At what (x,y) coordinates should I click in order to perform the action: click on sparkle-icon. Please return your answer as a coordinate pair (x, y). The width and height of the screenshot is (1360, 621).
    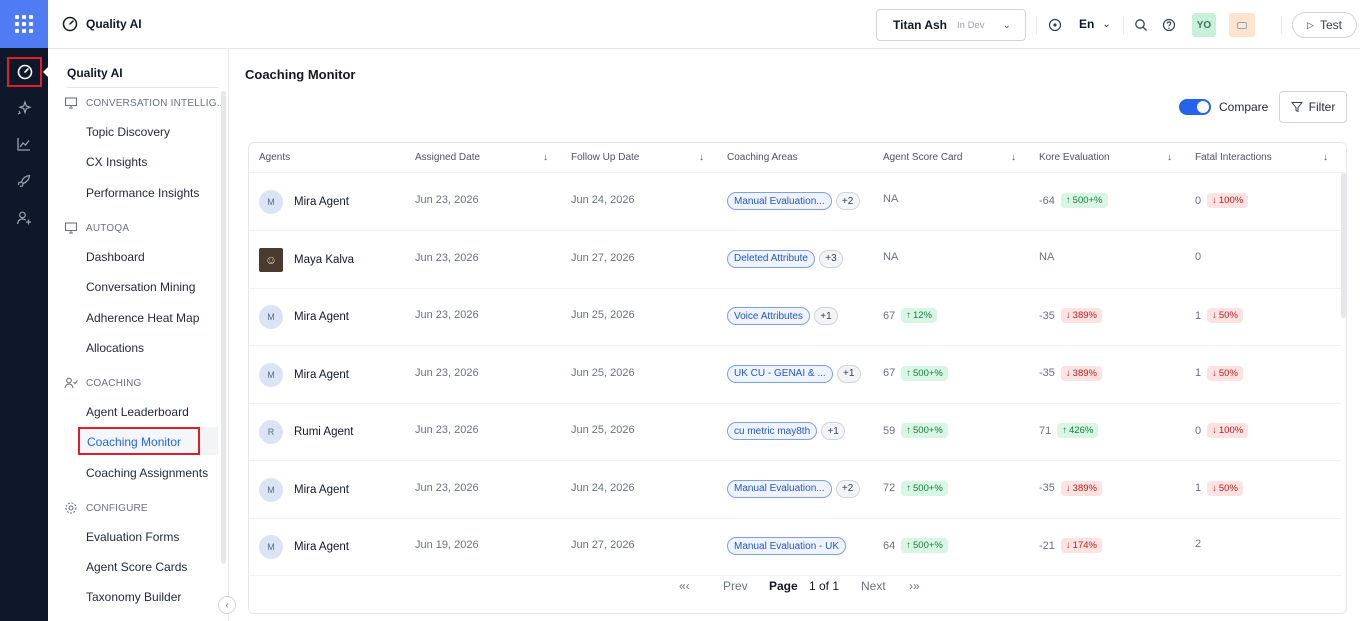
    Looking at the image, I should click on (24, 107).